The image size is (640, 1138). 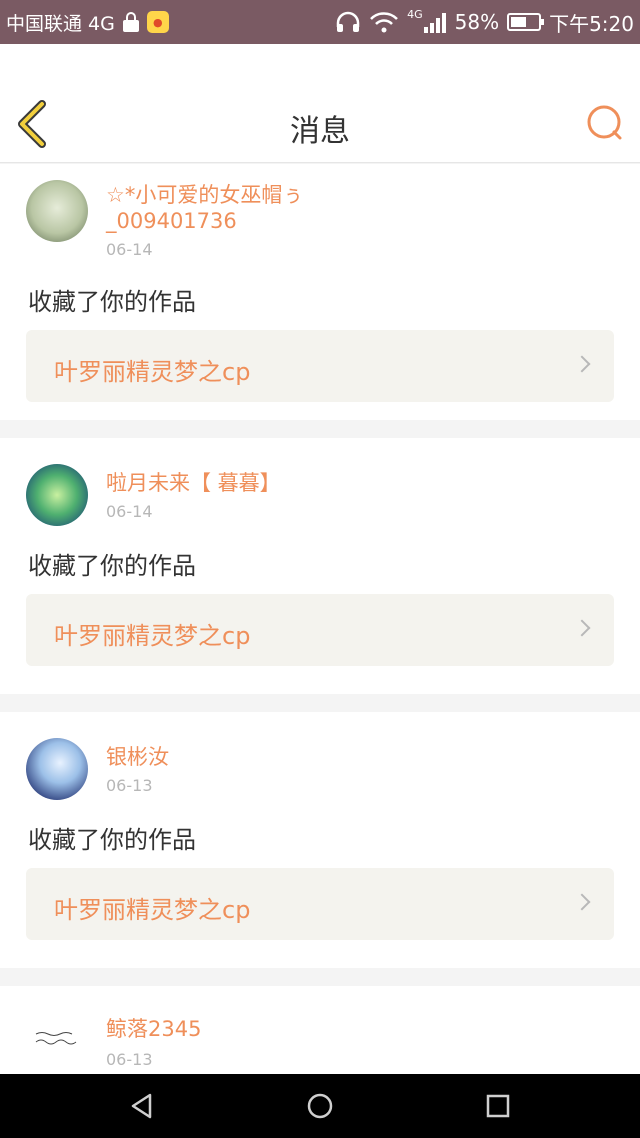 What do you see at coordinates (415, 14) in the screenshot?
I see `network-type-label: 4G` at bounding box center [415, 14].